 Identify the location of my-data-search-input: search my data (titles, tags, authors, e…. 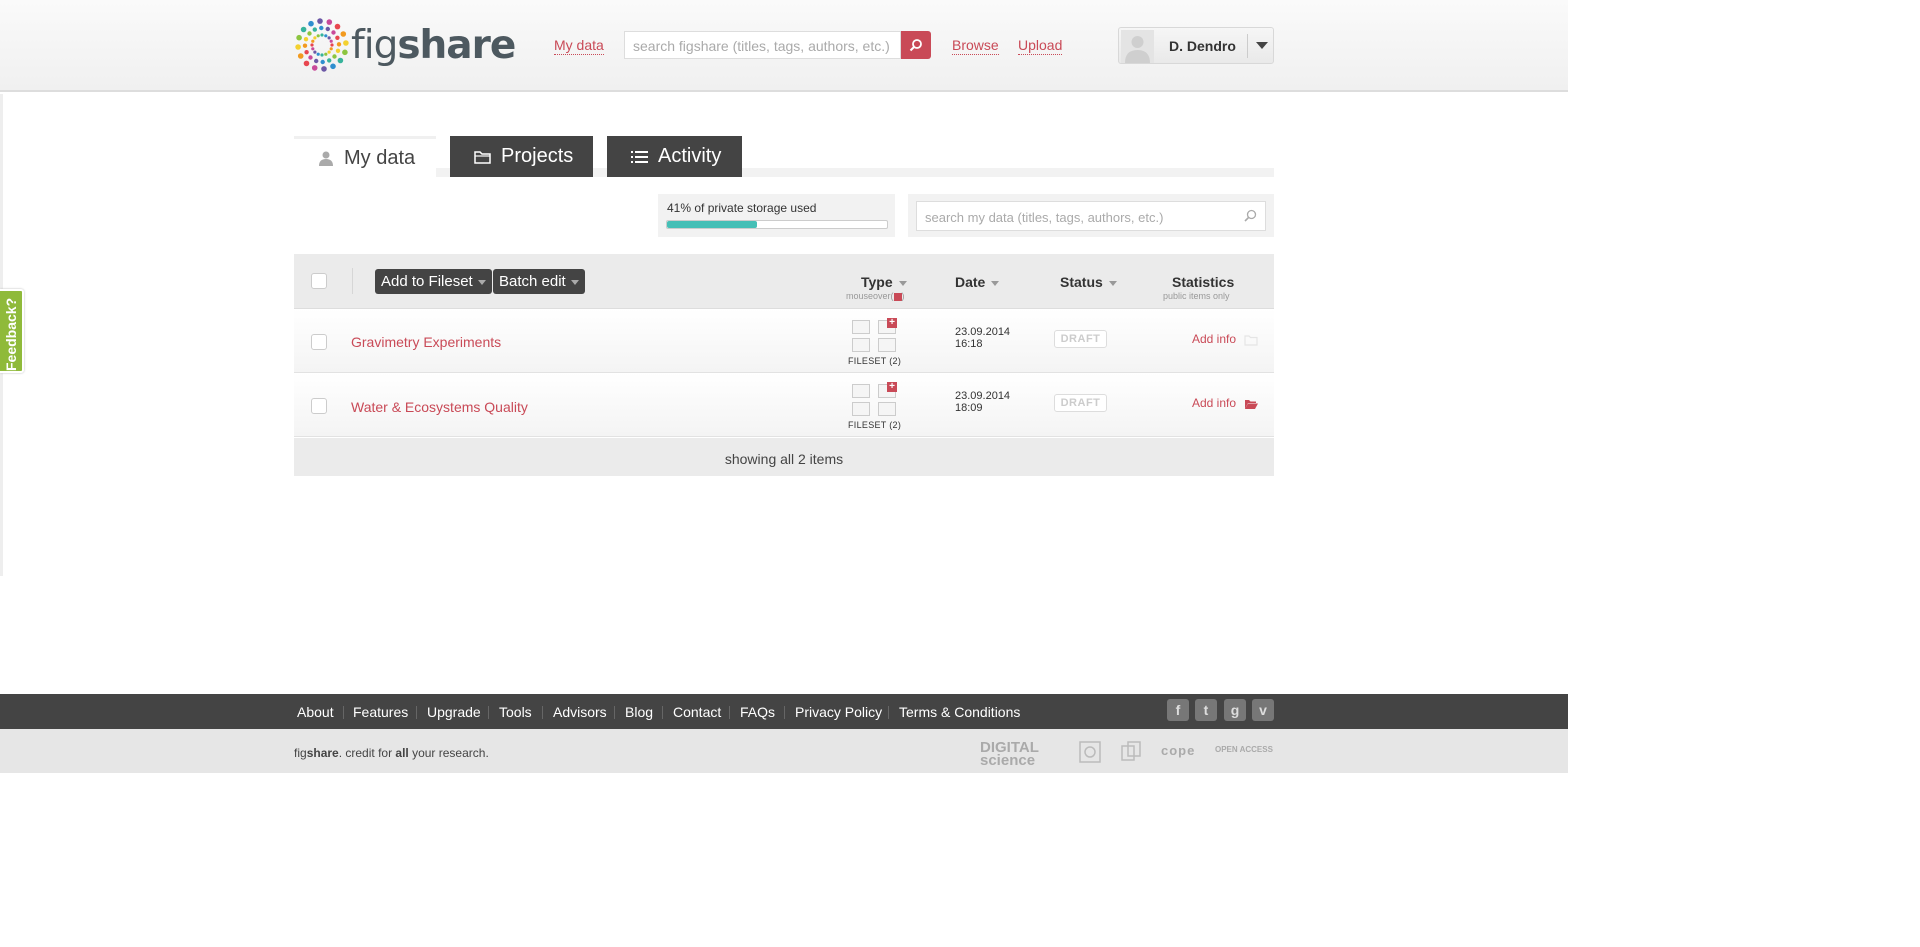
(1091, 216).